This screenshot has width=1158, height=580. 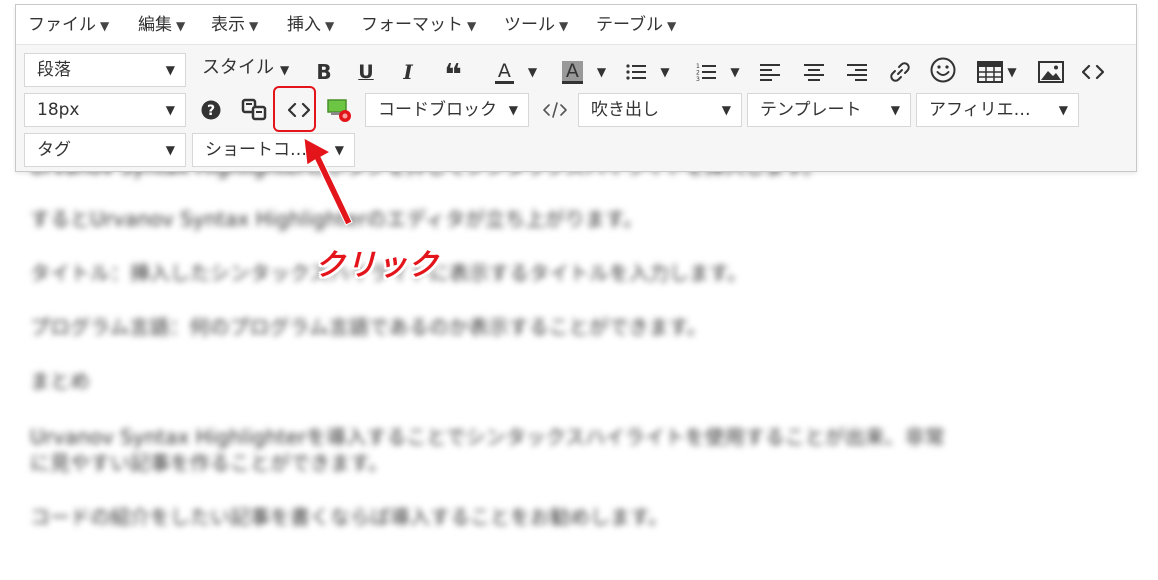 I want to click on highlight-color-icon: A, so click(x=572, y=72).